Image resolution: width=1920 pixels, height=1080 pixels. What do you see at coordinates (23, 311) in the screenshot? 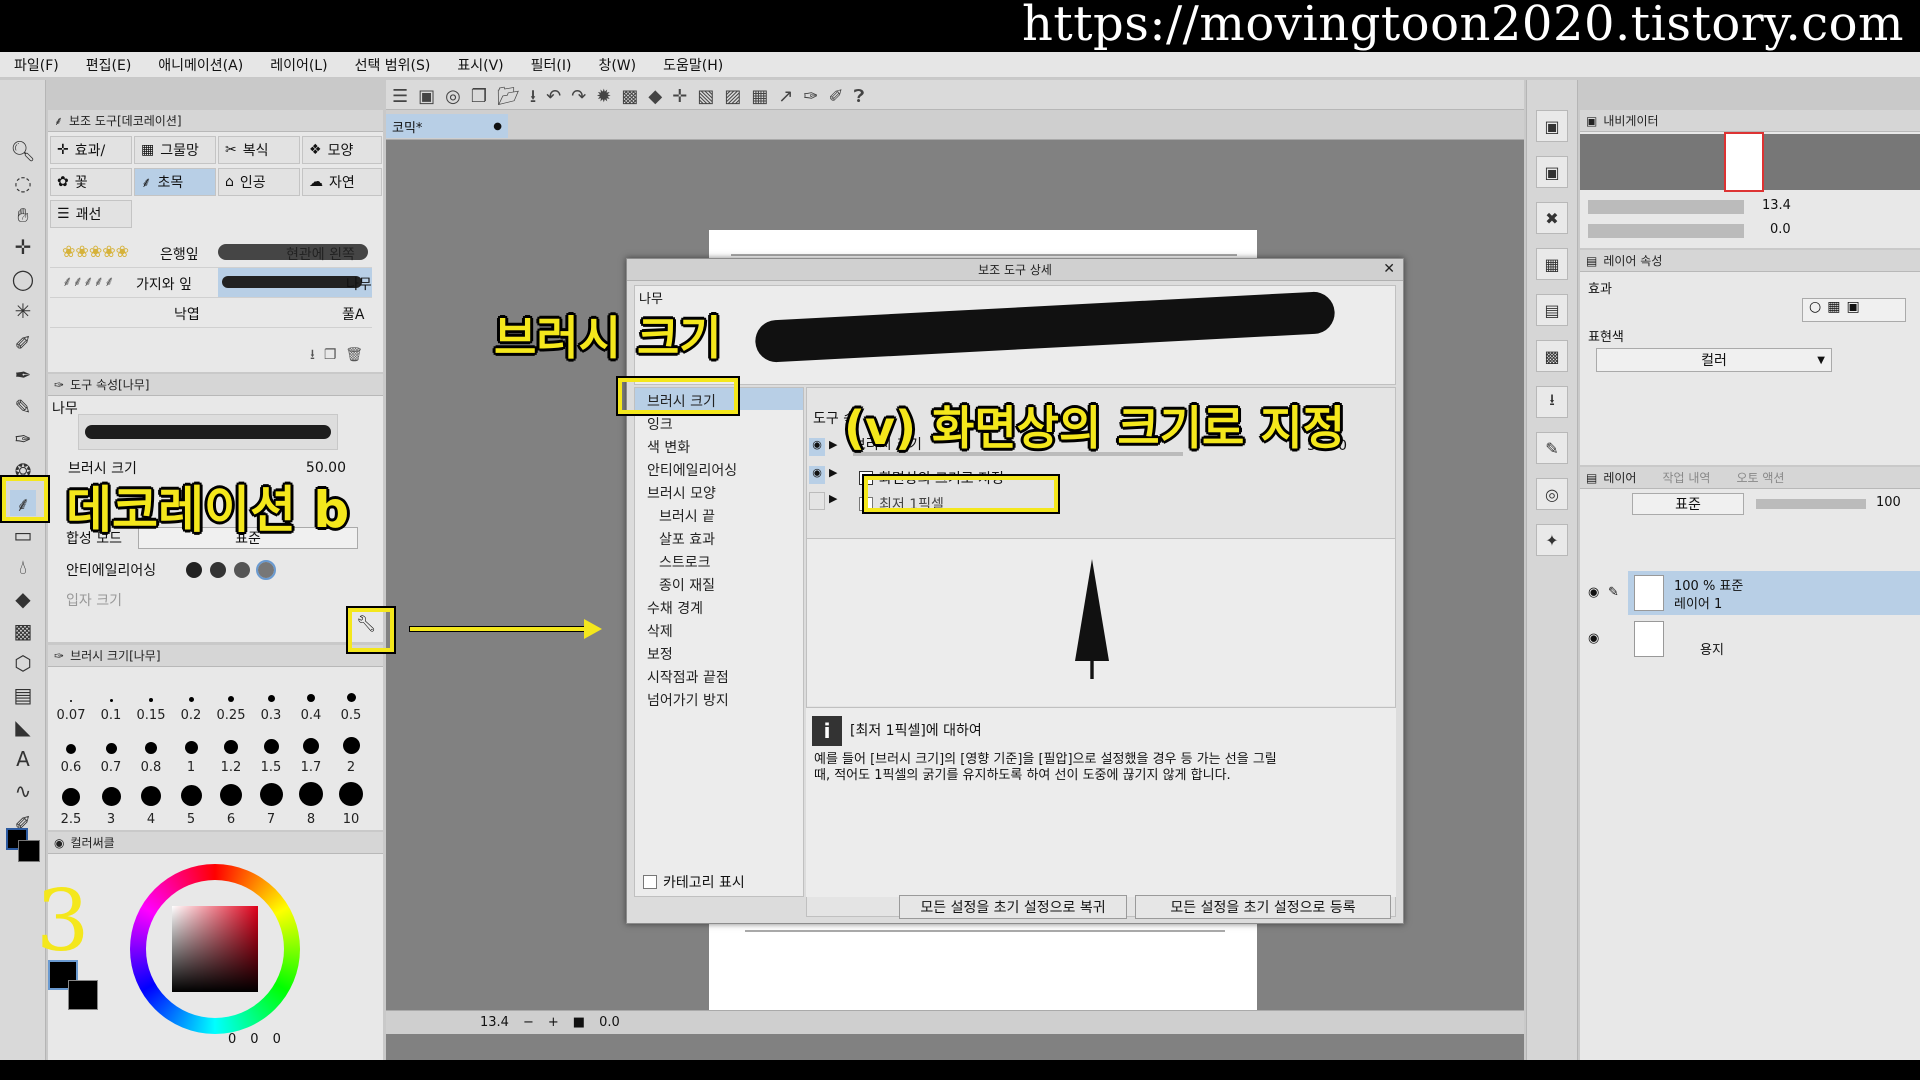
I see `magic-wand-icon: ✳` at bounding box center [23, 311].